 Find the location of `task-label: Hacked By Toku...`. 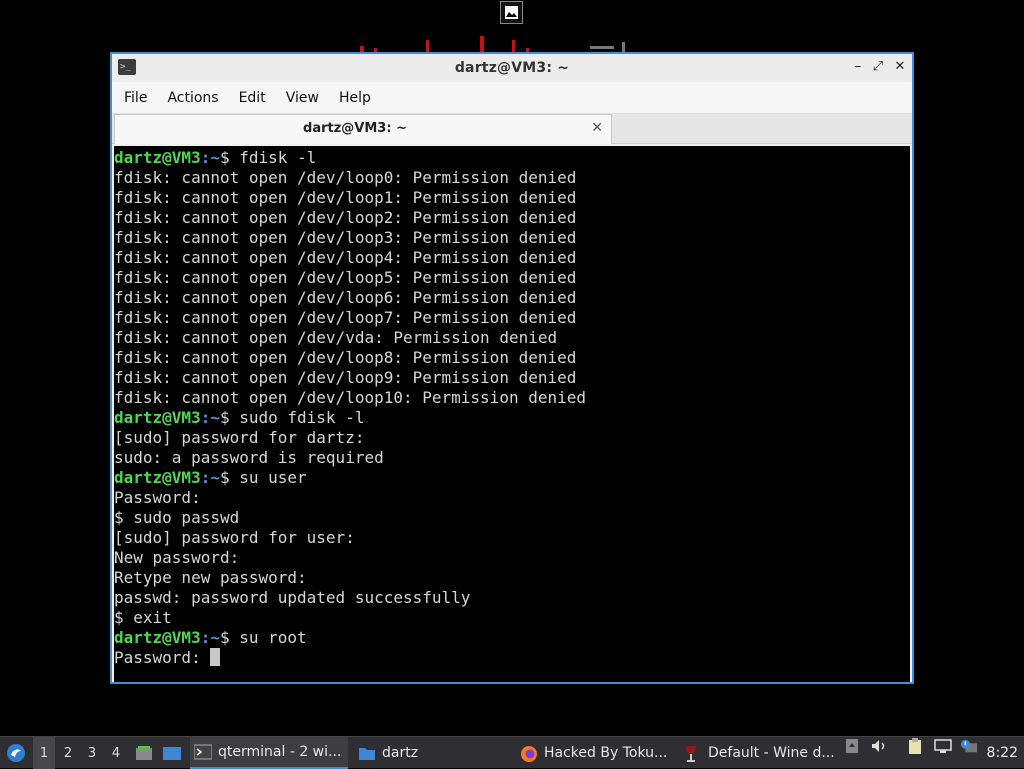

task-label: Hacked By Toku... is located at coordinates (606, 753).